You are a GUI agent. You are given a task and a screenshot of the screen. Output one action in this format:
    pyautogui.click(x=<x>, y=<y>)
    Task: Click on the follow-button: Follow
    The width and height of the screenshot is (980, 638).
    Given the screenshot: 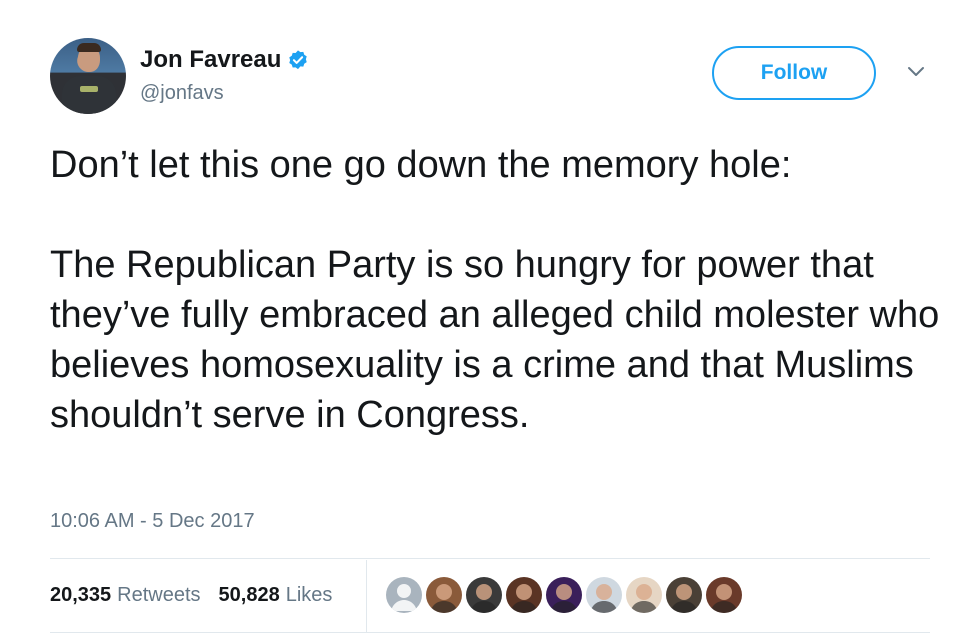 What is the action you would take?
    pyautogui.click(x=794, y=73)
    